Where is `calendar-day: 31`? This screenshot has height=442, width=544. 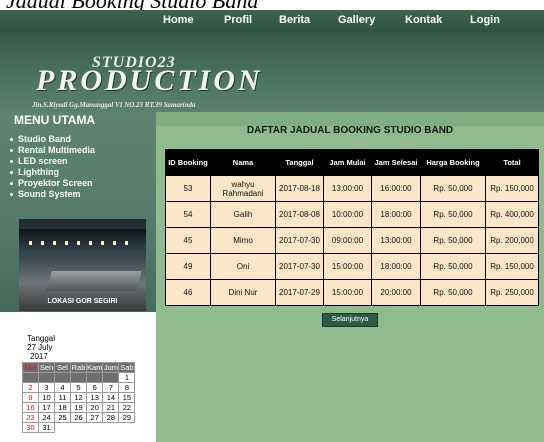
calendar-day: 31 is located at coordinates (46, 427).